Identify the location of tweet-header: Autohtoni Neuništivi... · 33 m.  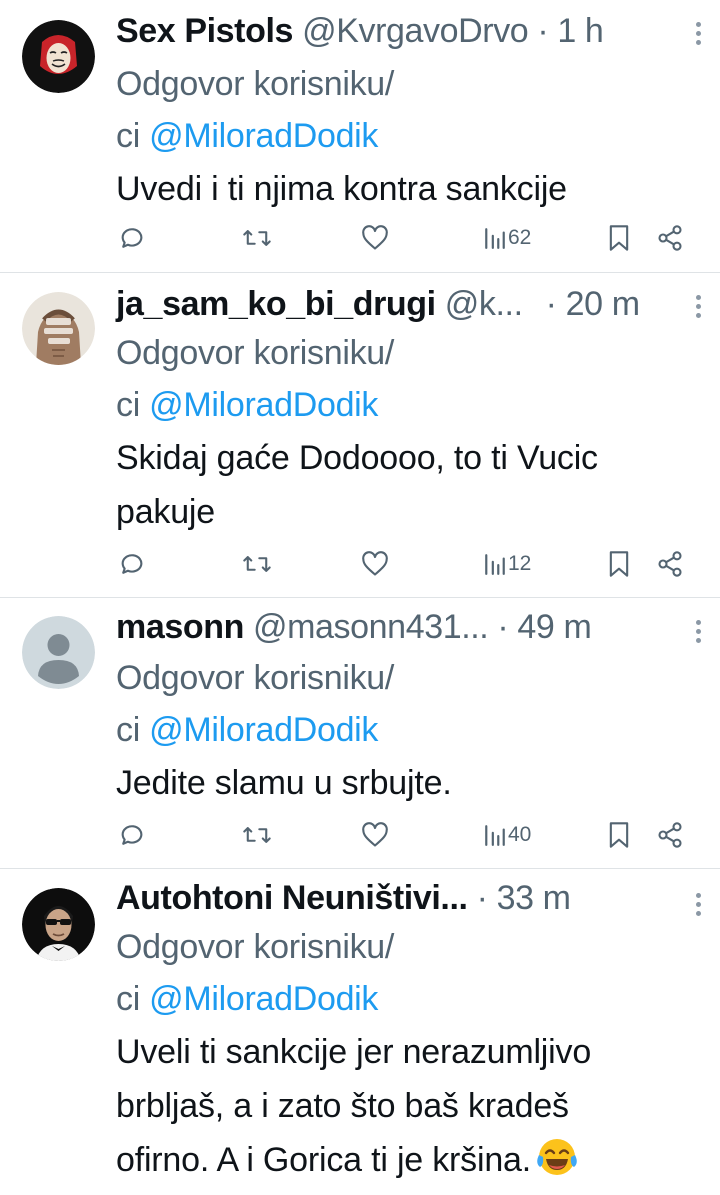
(409, 898).